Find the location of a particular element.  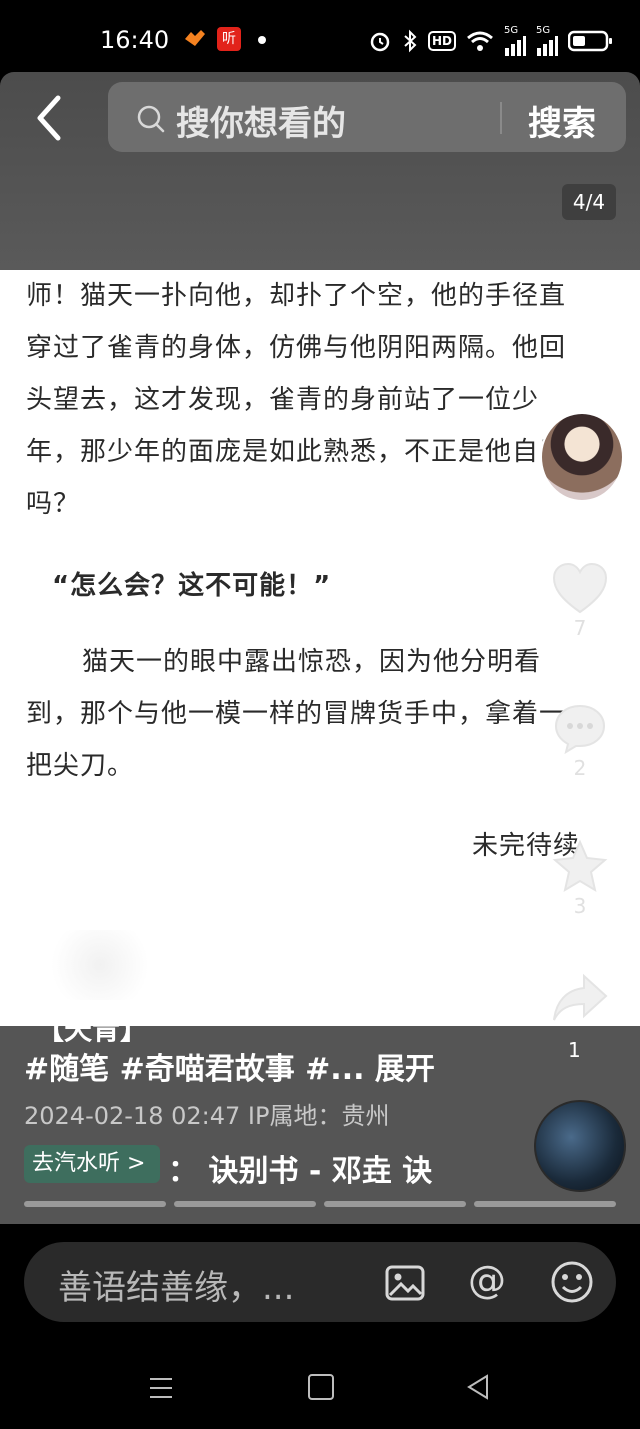

signal-5g-label-2: 5G is located at coordinates (543, 30).